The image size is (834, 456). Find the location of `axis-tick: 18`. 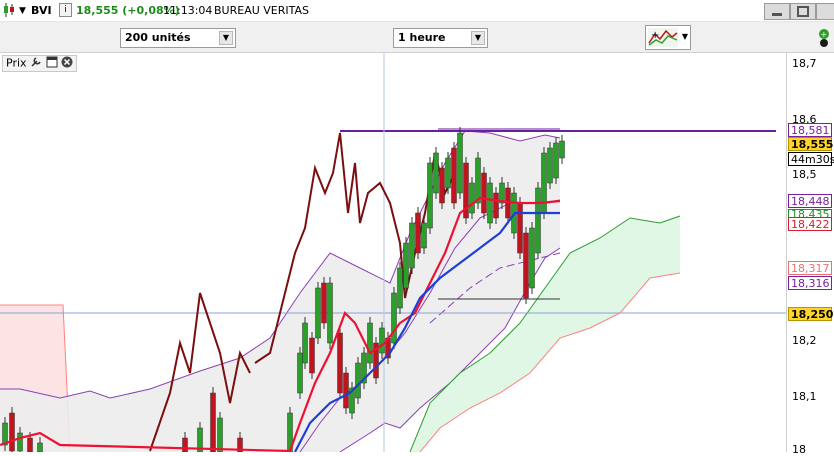

axis-tick: 18 is located at coordinates (799, 449).